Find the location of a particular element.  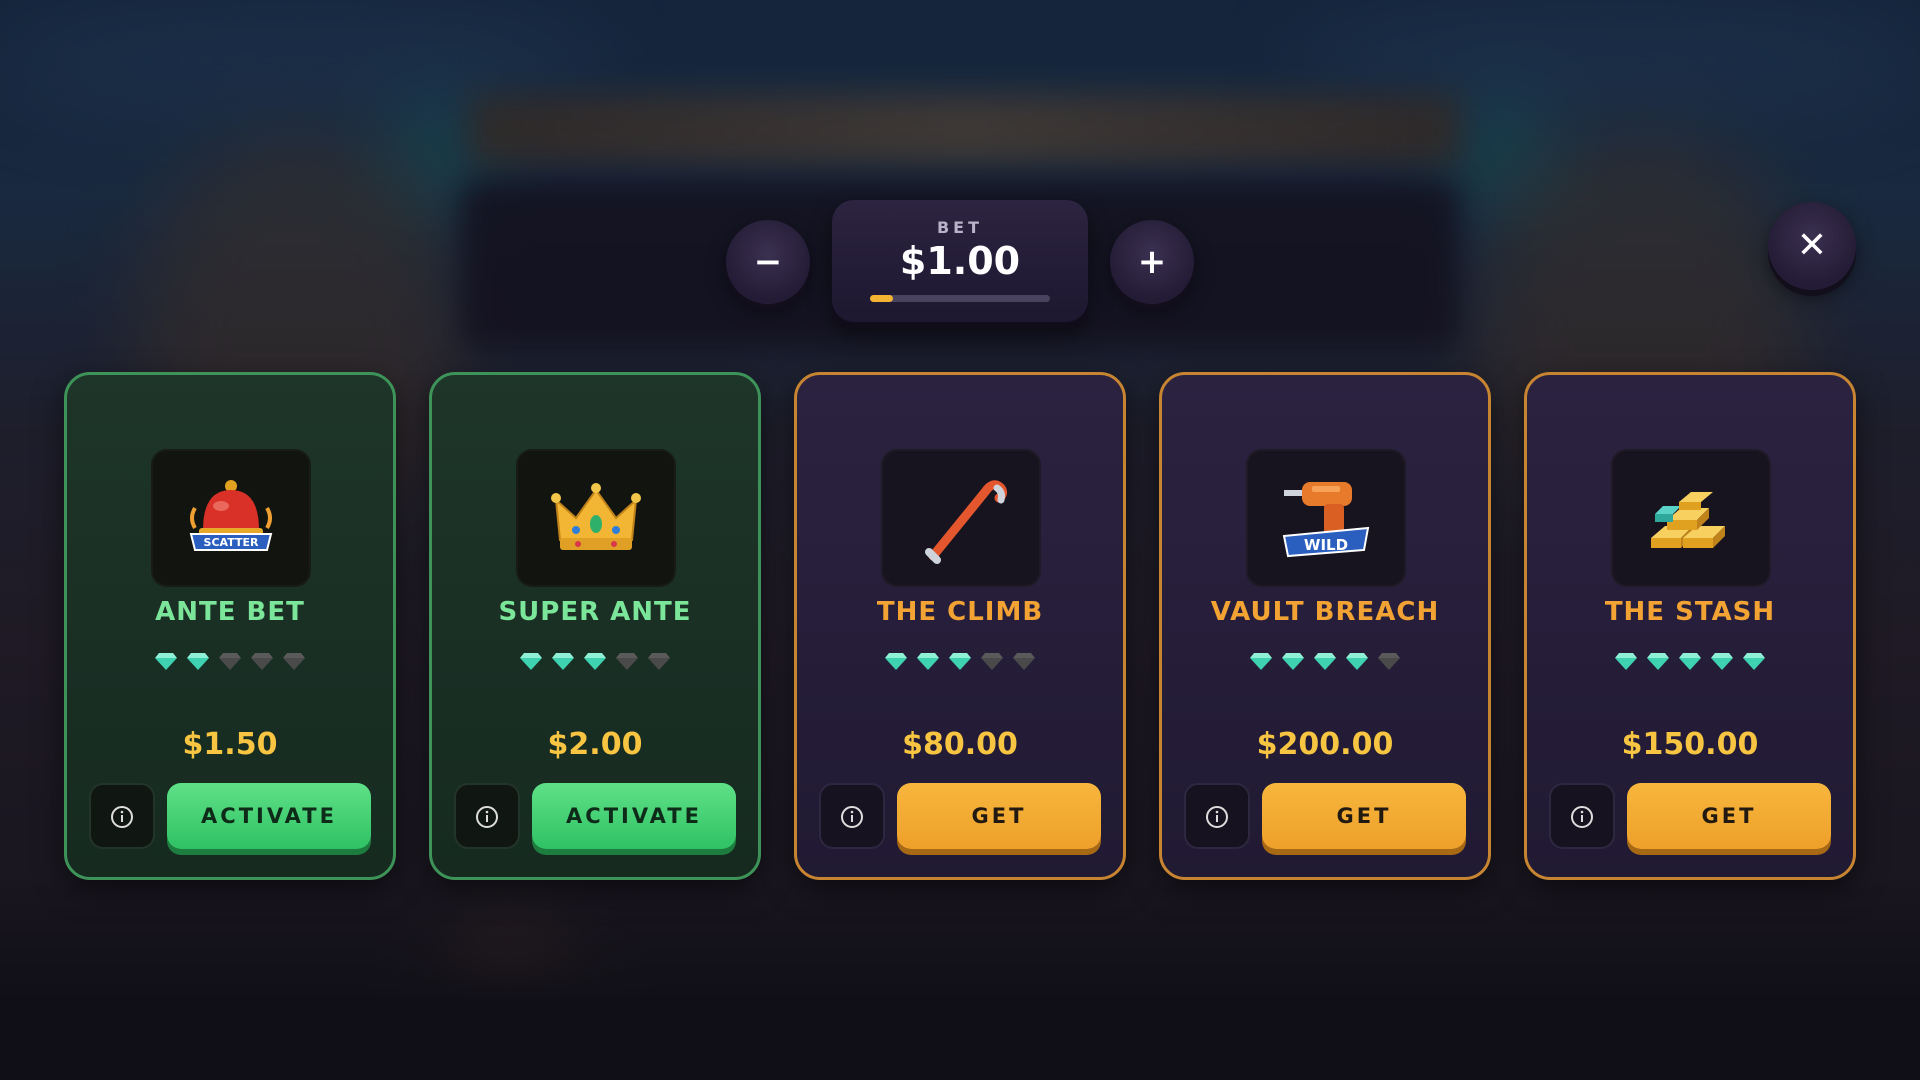

feature-card-super-ante: SUPER ANTE $2.00 ACTIVATE is located at coordinates (595, 626).